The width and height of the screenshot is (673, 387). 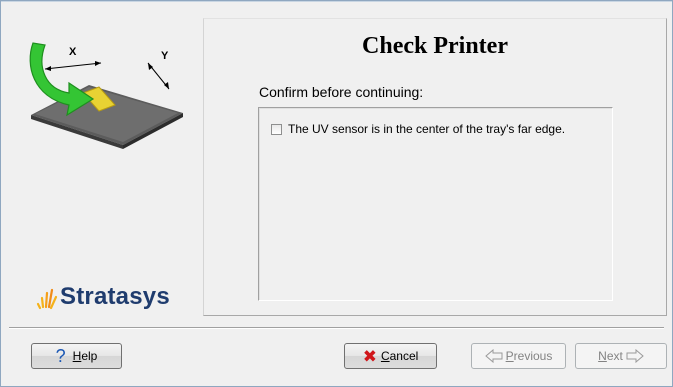 I want to click on stratasys-logo: Stratasys, so click(x=103, y=297).